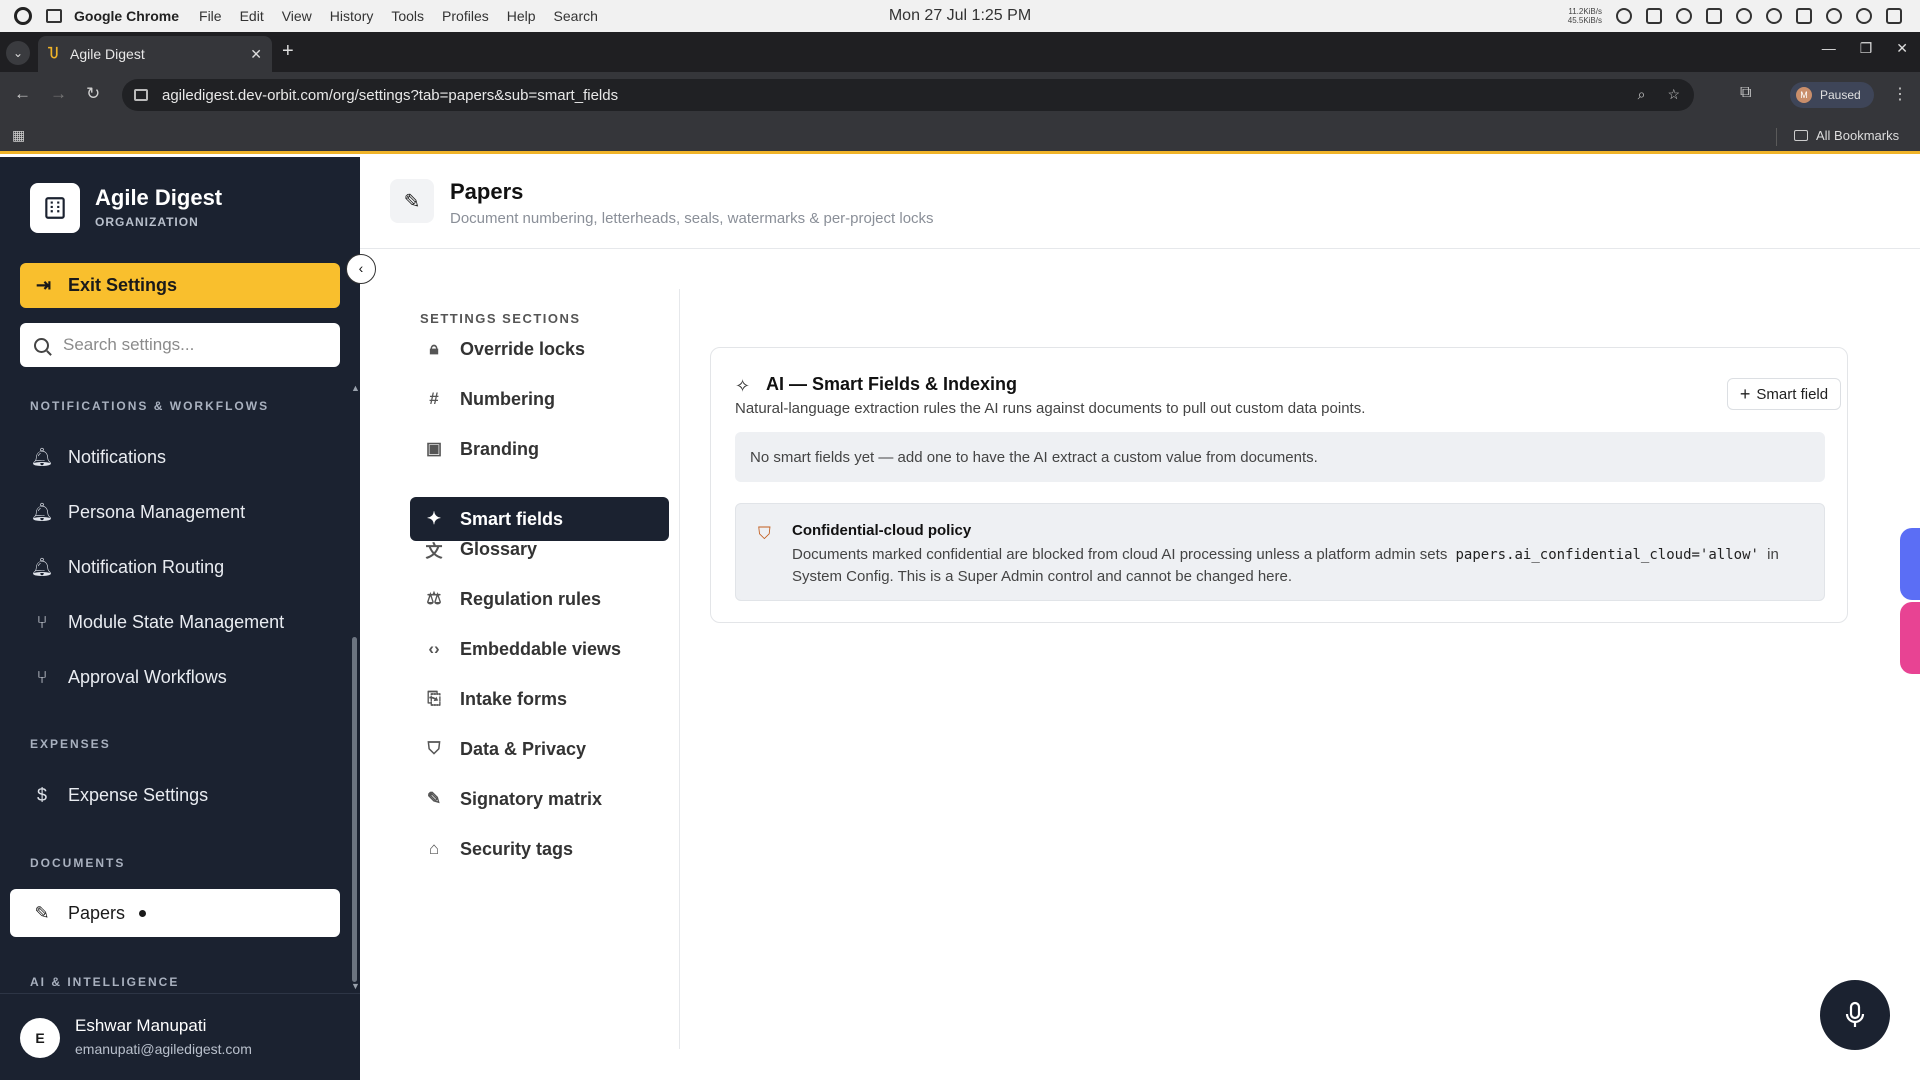  What do you see at coordinates (1829, 48) in the screenshot?
I see `minimize-icon: —` at bounding box center [1829, 48].